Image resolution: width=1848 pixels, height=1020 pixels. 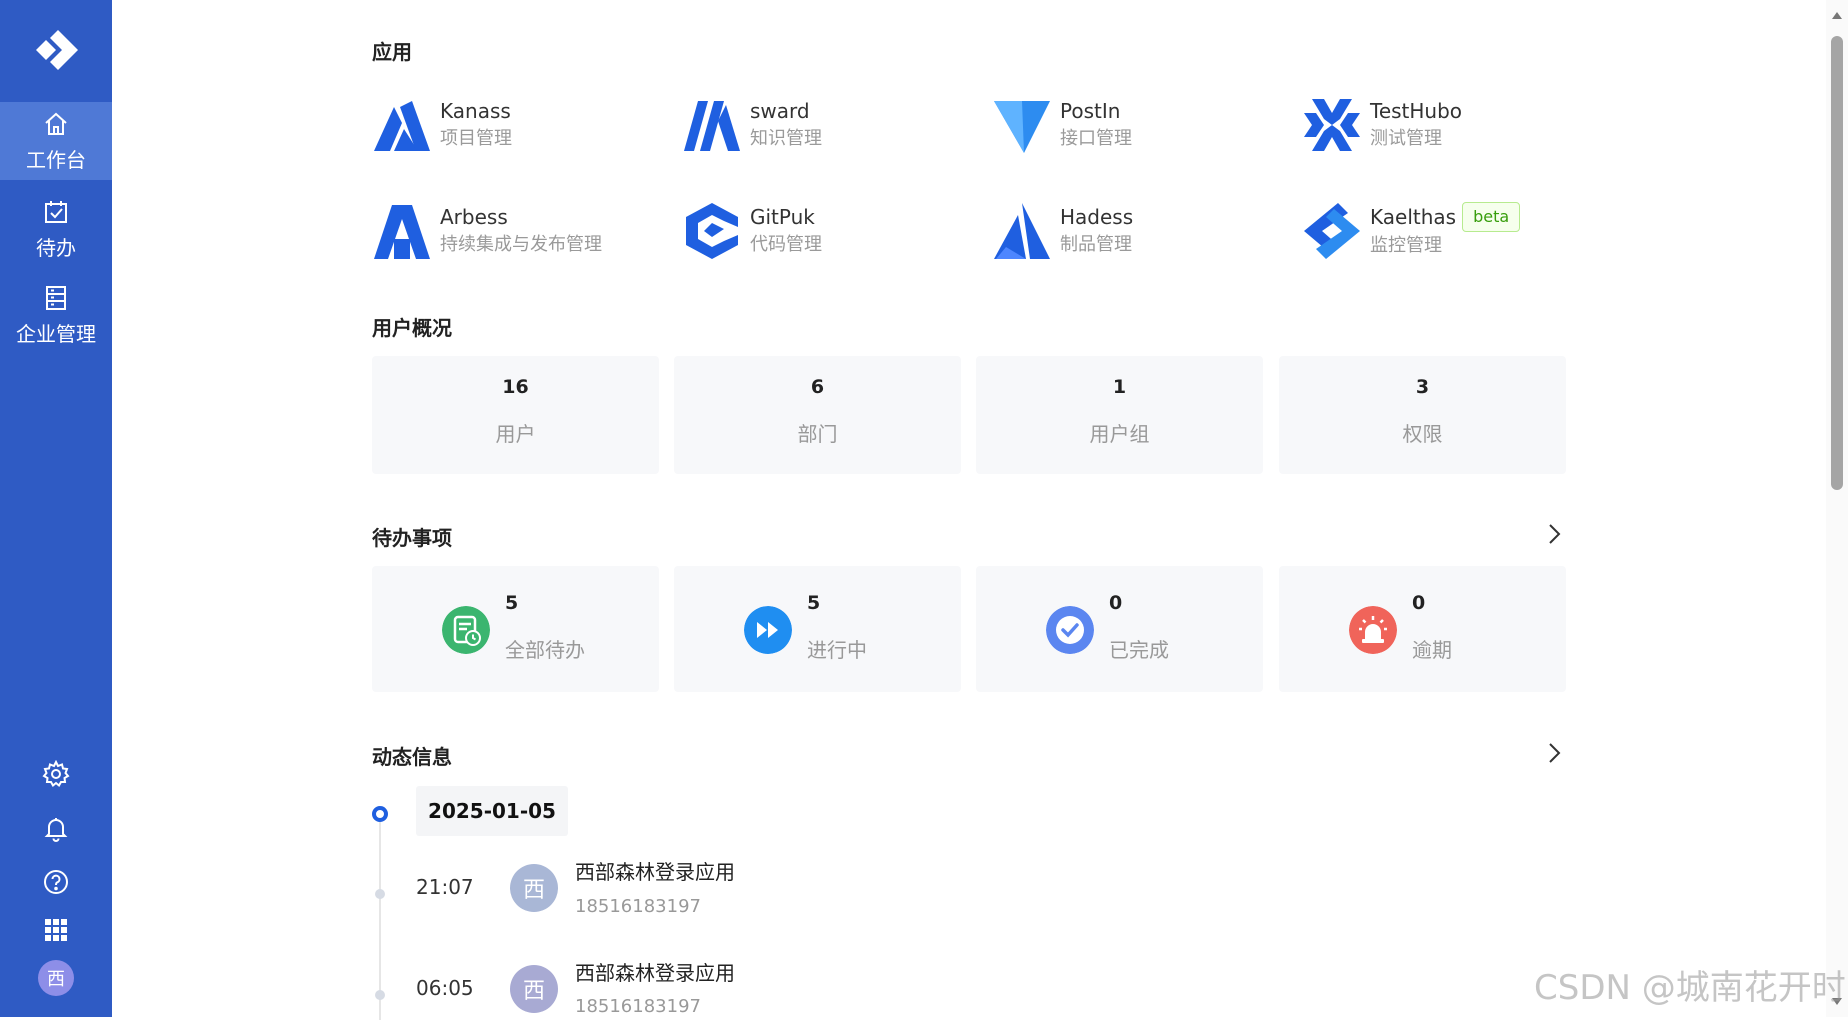 What do you see at coordinates (1406, 245) in the screenshot?
I see `app-desc: 监控管理` at bounding box center [1406, 245].